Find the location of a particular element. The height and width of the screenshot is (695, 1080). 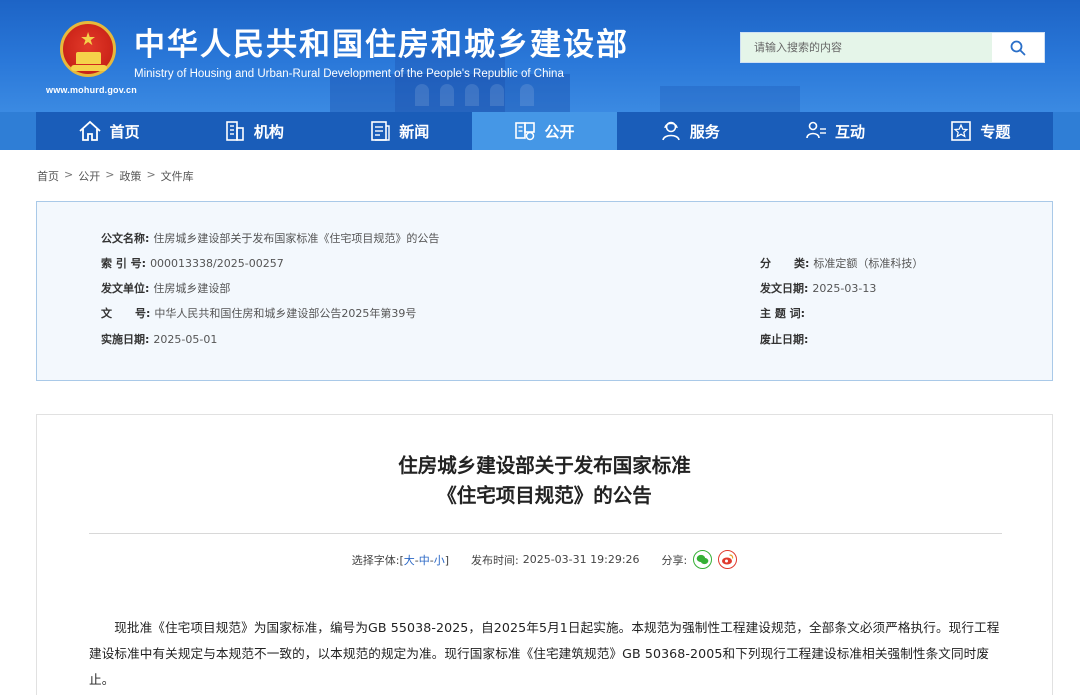

publish-time-value: 2025-03-31 19:29:26 is located at coordinates (581, 559).